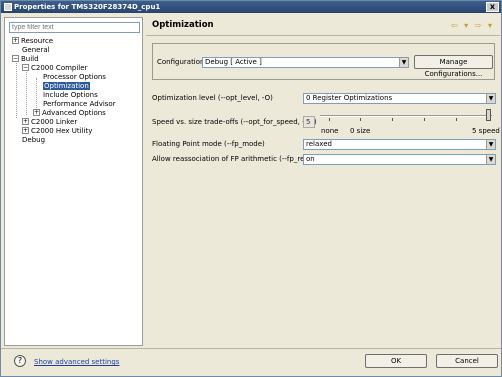 Image resolution: width=502 pixels, height=377 pixels. I want to click on page-title: Optimization, so click(183, 25).